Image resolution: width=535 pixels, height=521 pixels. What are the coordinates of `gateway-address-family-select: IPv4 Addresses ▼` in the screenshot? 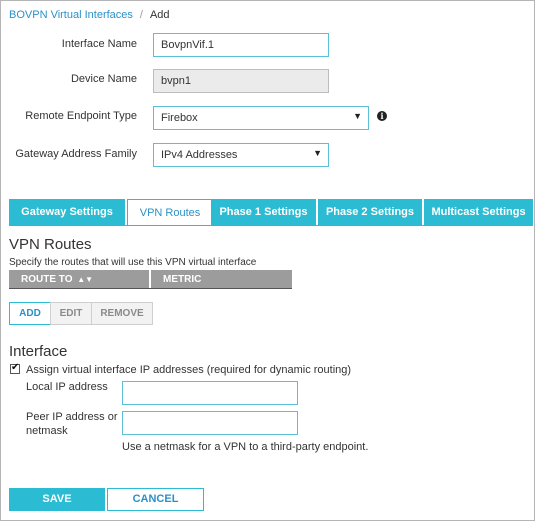 It's located at (241, 155).